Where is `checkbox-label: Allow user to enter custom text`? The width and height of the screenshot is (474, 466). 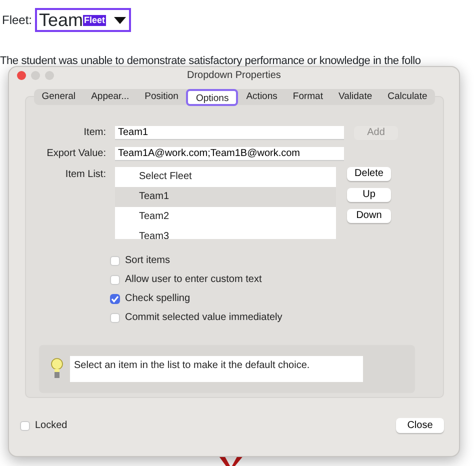
checkbox-label: Allow user to enter custom text is located at coordinates (193, 280).